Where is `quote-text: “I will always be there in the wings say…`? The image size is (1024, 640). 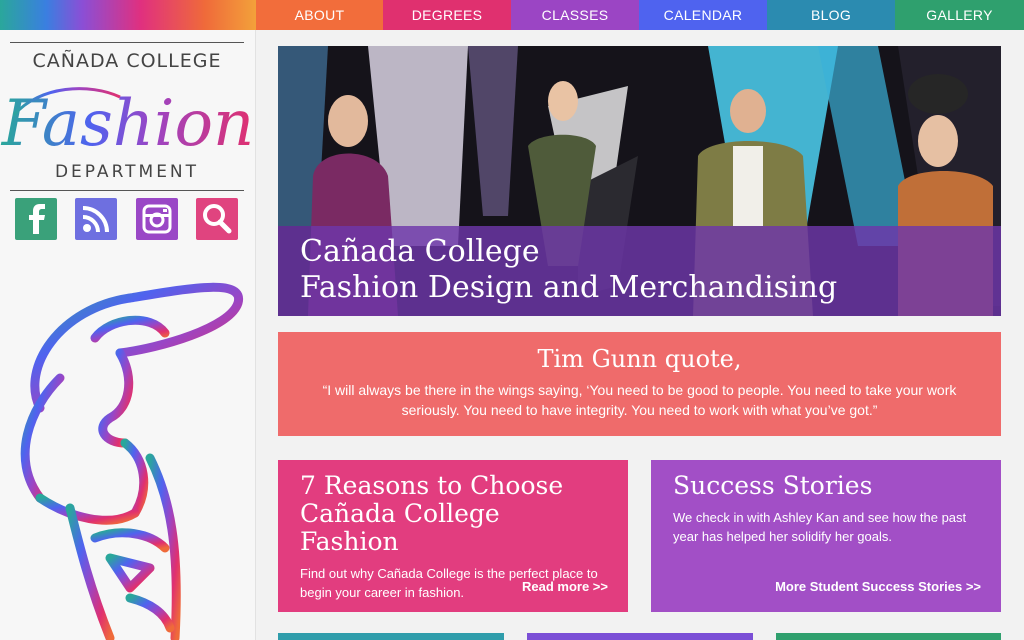 quote-text: “I will always be there in the wings say… is located at coordinates (639, 400).